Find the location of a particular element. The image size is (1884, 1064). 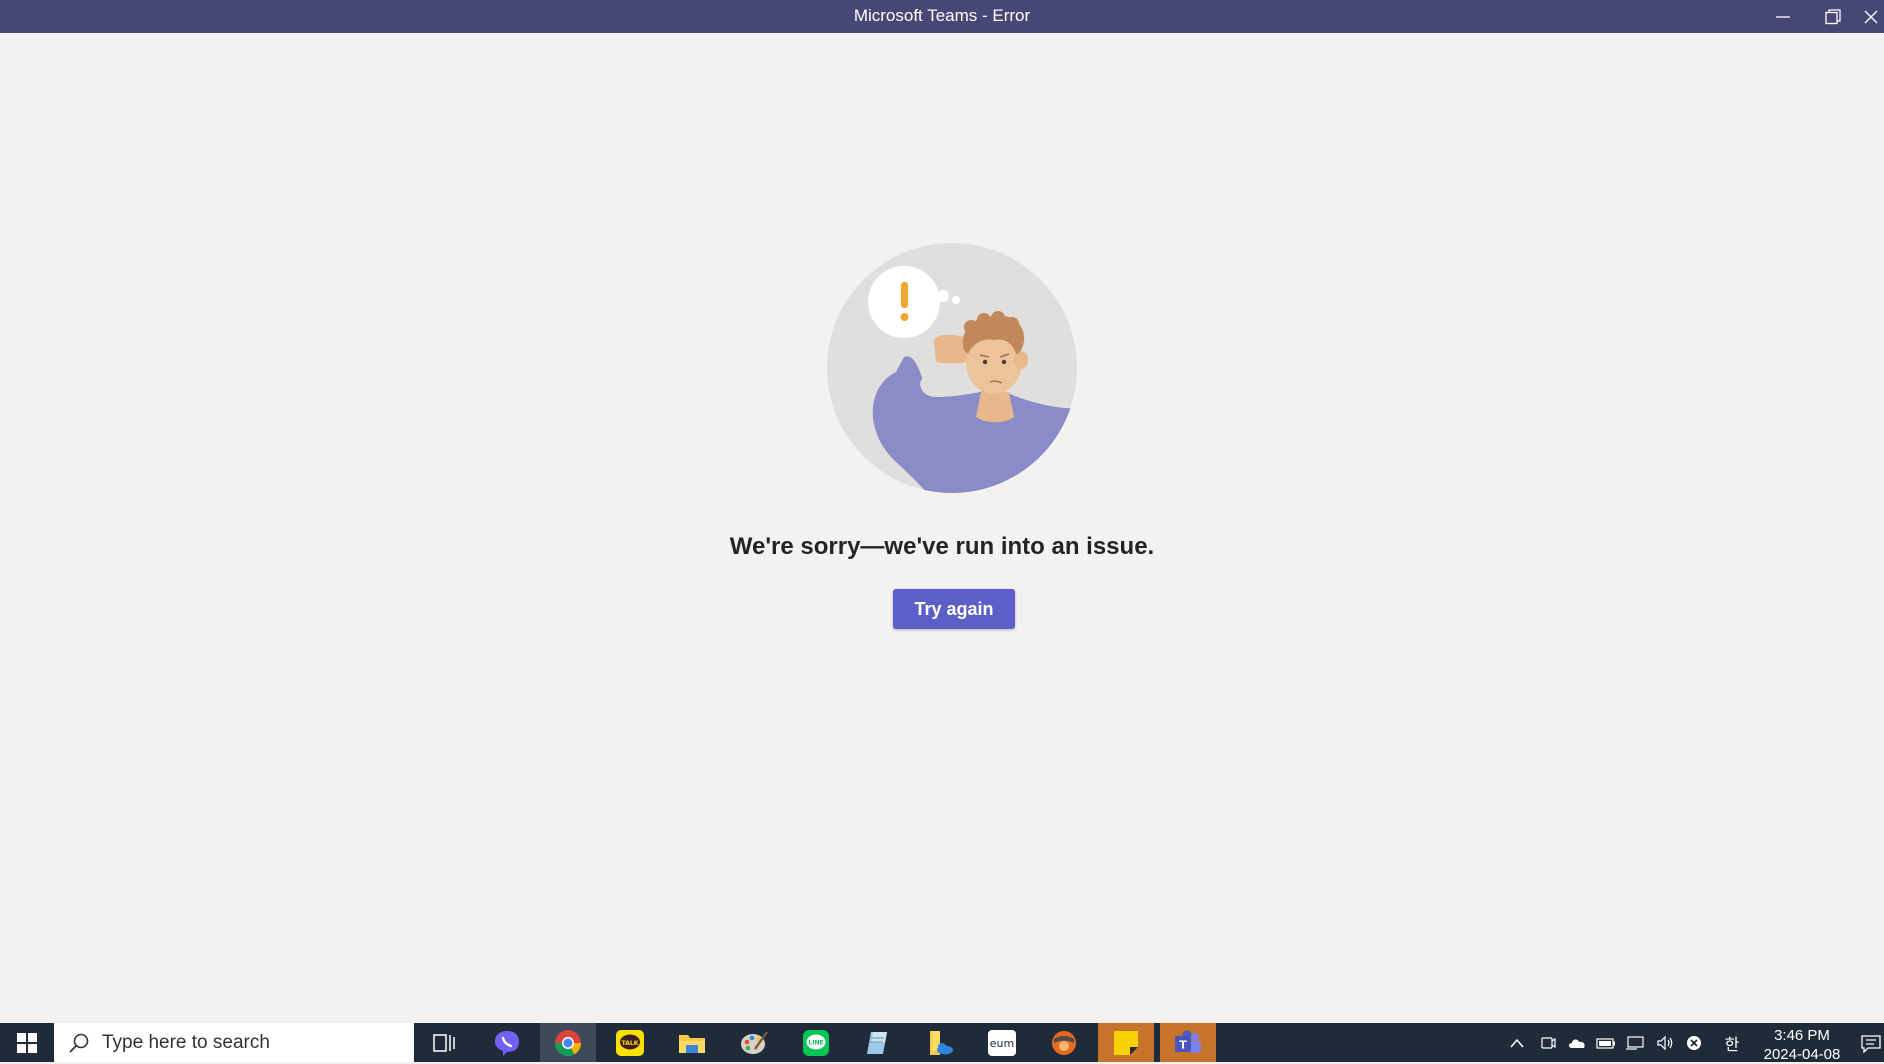

clock-date: 2024-04-08 is located at coordinates (1802, 1054).